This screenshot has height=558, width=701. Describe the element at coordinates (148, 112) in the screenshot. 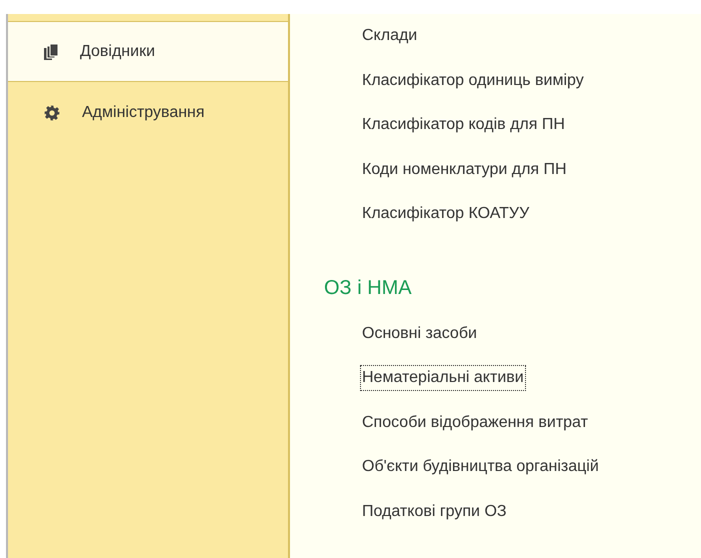

I see `sidebar-item: Адміністрування` at that location.